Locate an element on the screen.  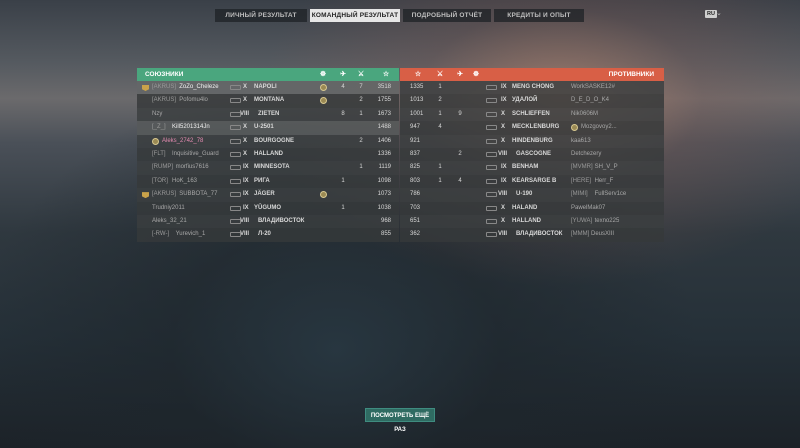
ship-name: MINNESOTA is located at coordinates (272, 167).